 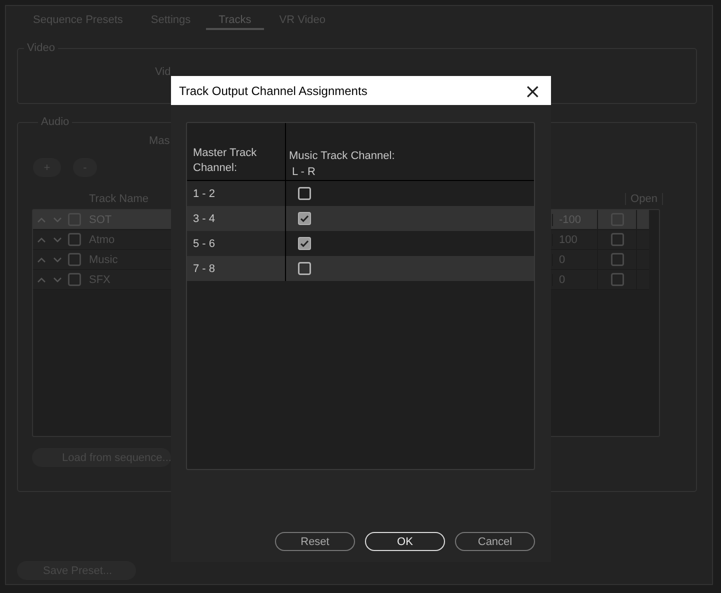 What do you see at coordinates (315, 541) in the screenshot?
I see `dialog-button: Reset` at bounding box center [315, 541].